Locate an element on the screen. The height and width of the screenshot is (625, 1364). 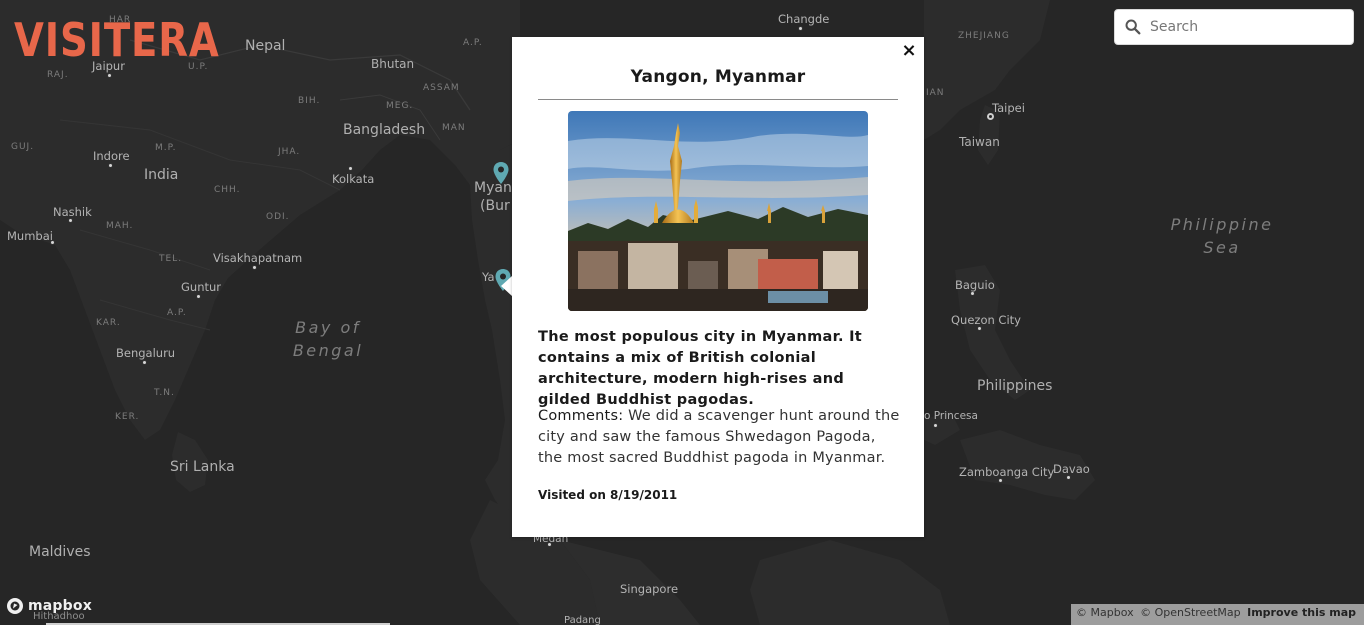
city-label: Bengaluru is located at coordinates (146, 353).